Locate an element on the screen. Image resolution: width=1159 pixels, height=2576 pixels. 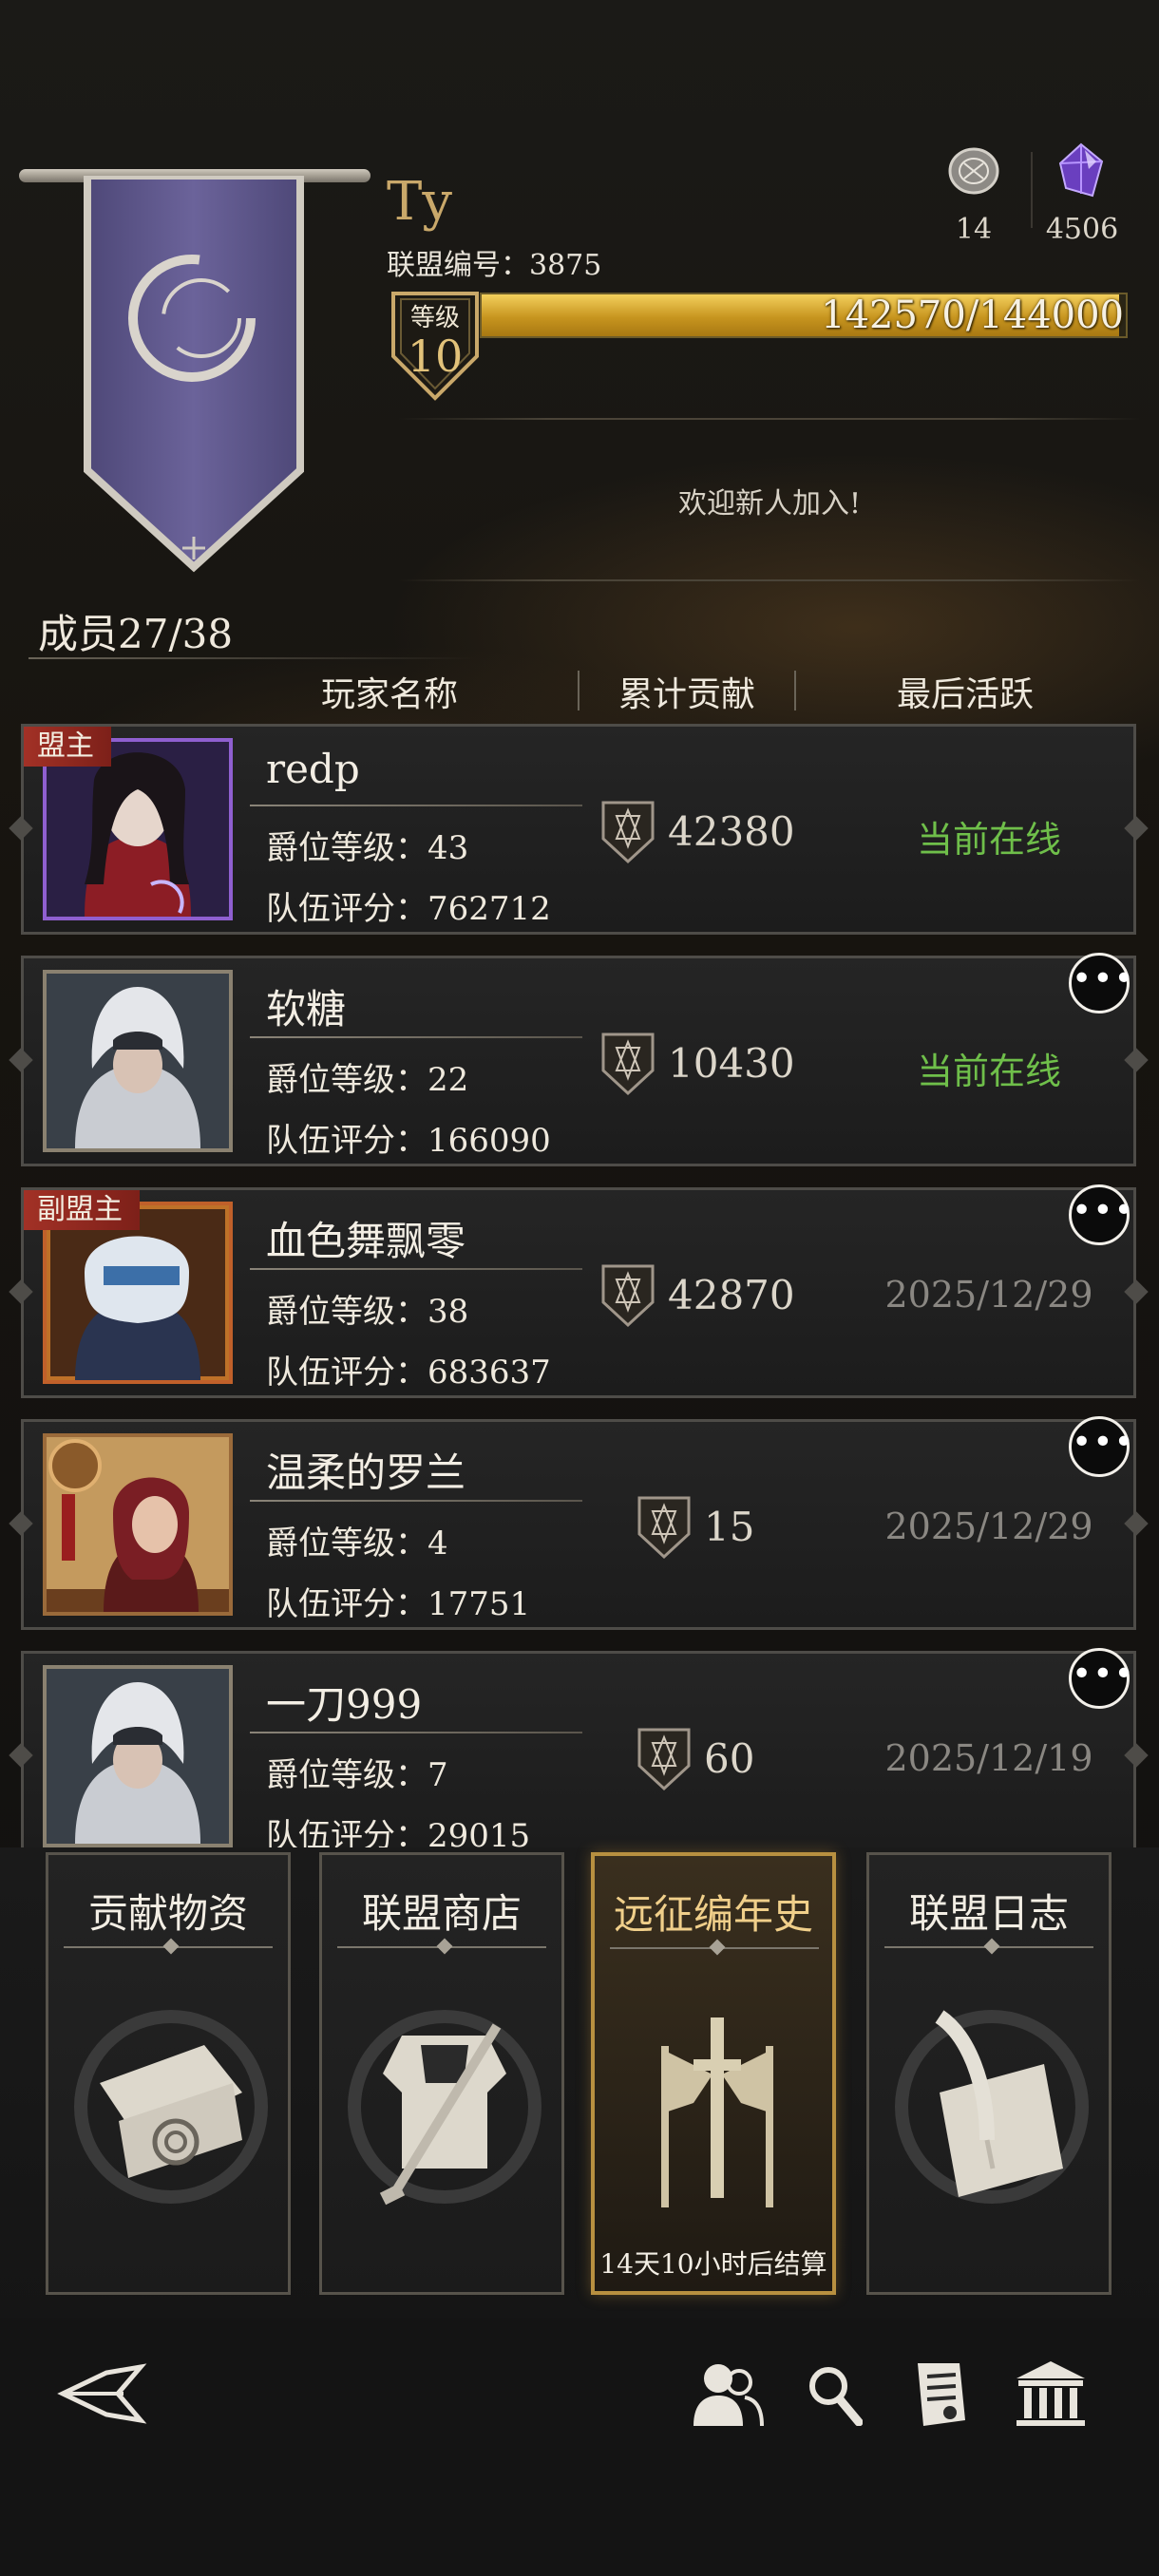
contribution-value: 42380 is located at coordinates (731, 831).